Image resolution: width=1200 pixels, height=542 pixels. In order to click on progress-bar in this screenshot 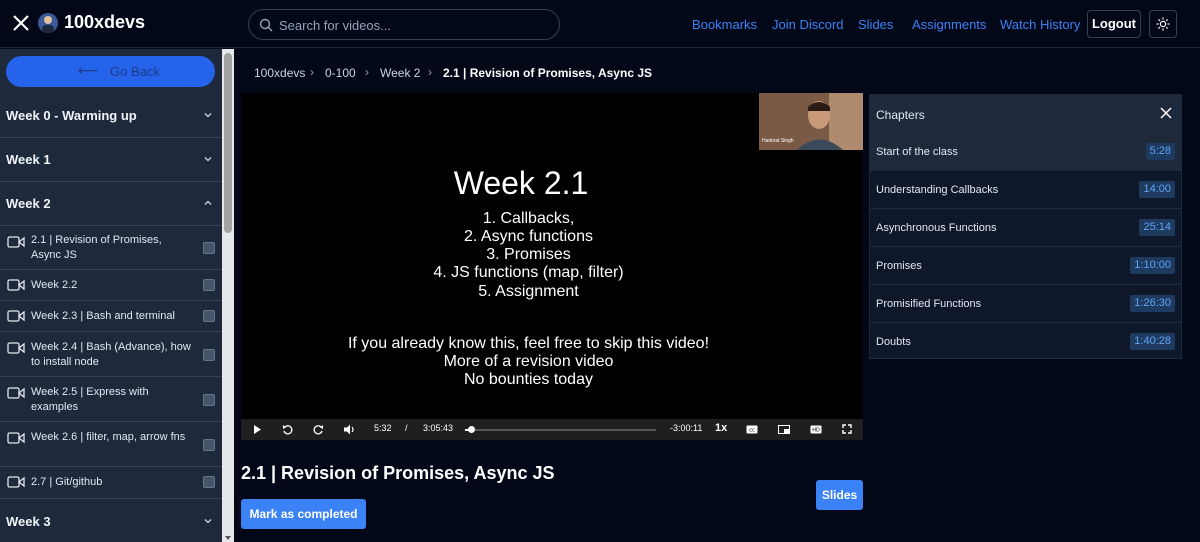, I will do `click(560, 429)`.